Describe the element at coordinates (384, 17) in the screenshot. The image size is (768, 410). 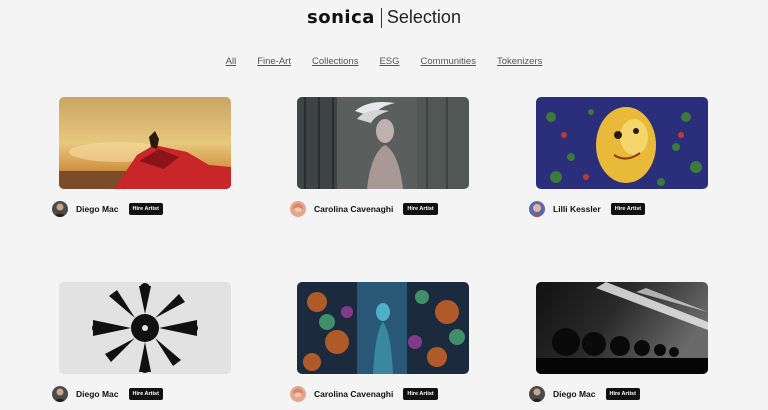
I see `brand-header: sonica Selection` at that location.